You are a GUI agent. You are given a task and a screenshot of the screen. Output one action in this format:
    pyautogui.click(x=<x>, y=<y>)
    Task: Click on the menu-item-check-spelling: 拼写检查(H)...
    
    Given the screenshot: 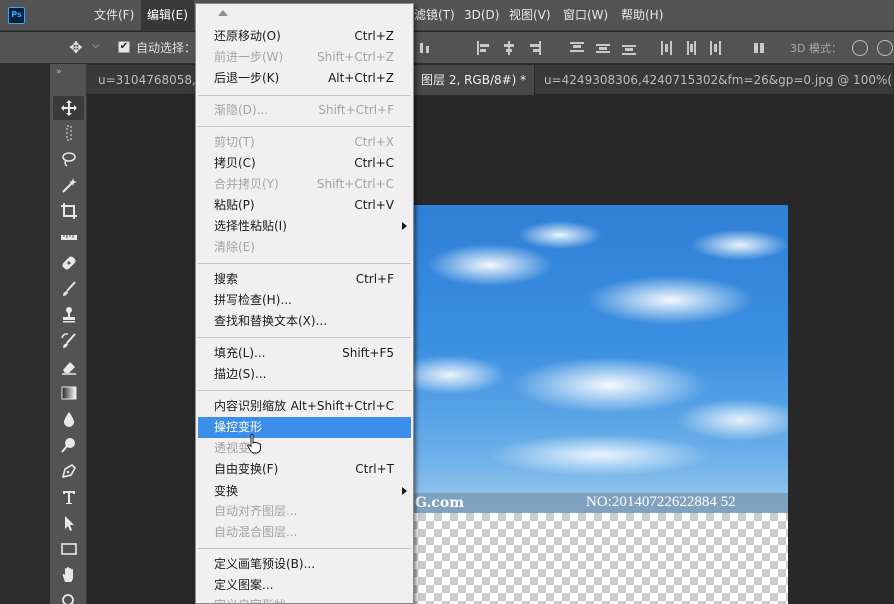 What is the action you would take?
    pyautogui.click(x=304, y=300)
    